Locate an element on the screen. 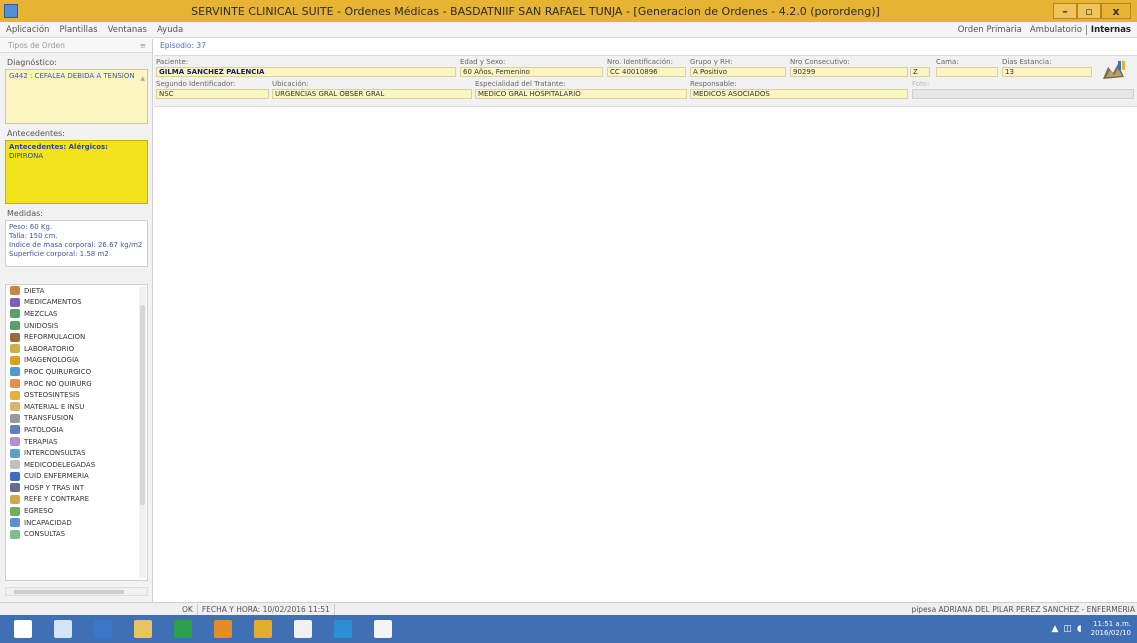 Image resolution: width=1137 pixels, height=643 pixels. file-explorer-icon is located at coordinates (63, 629).